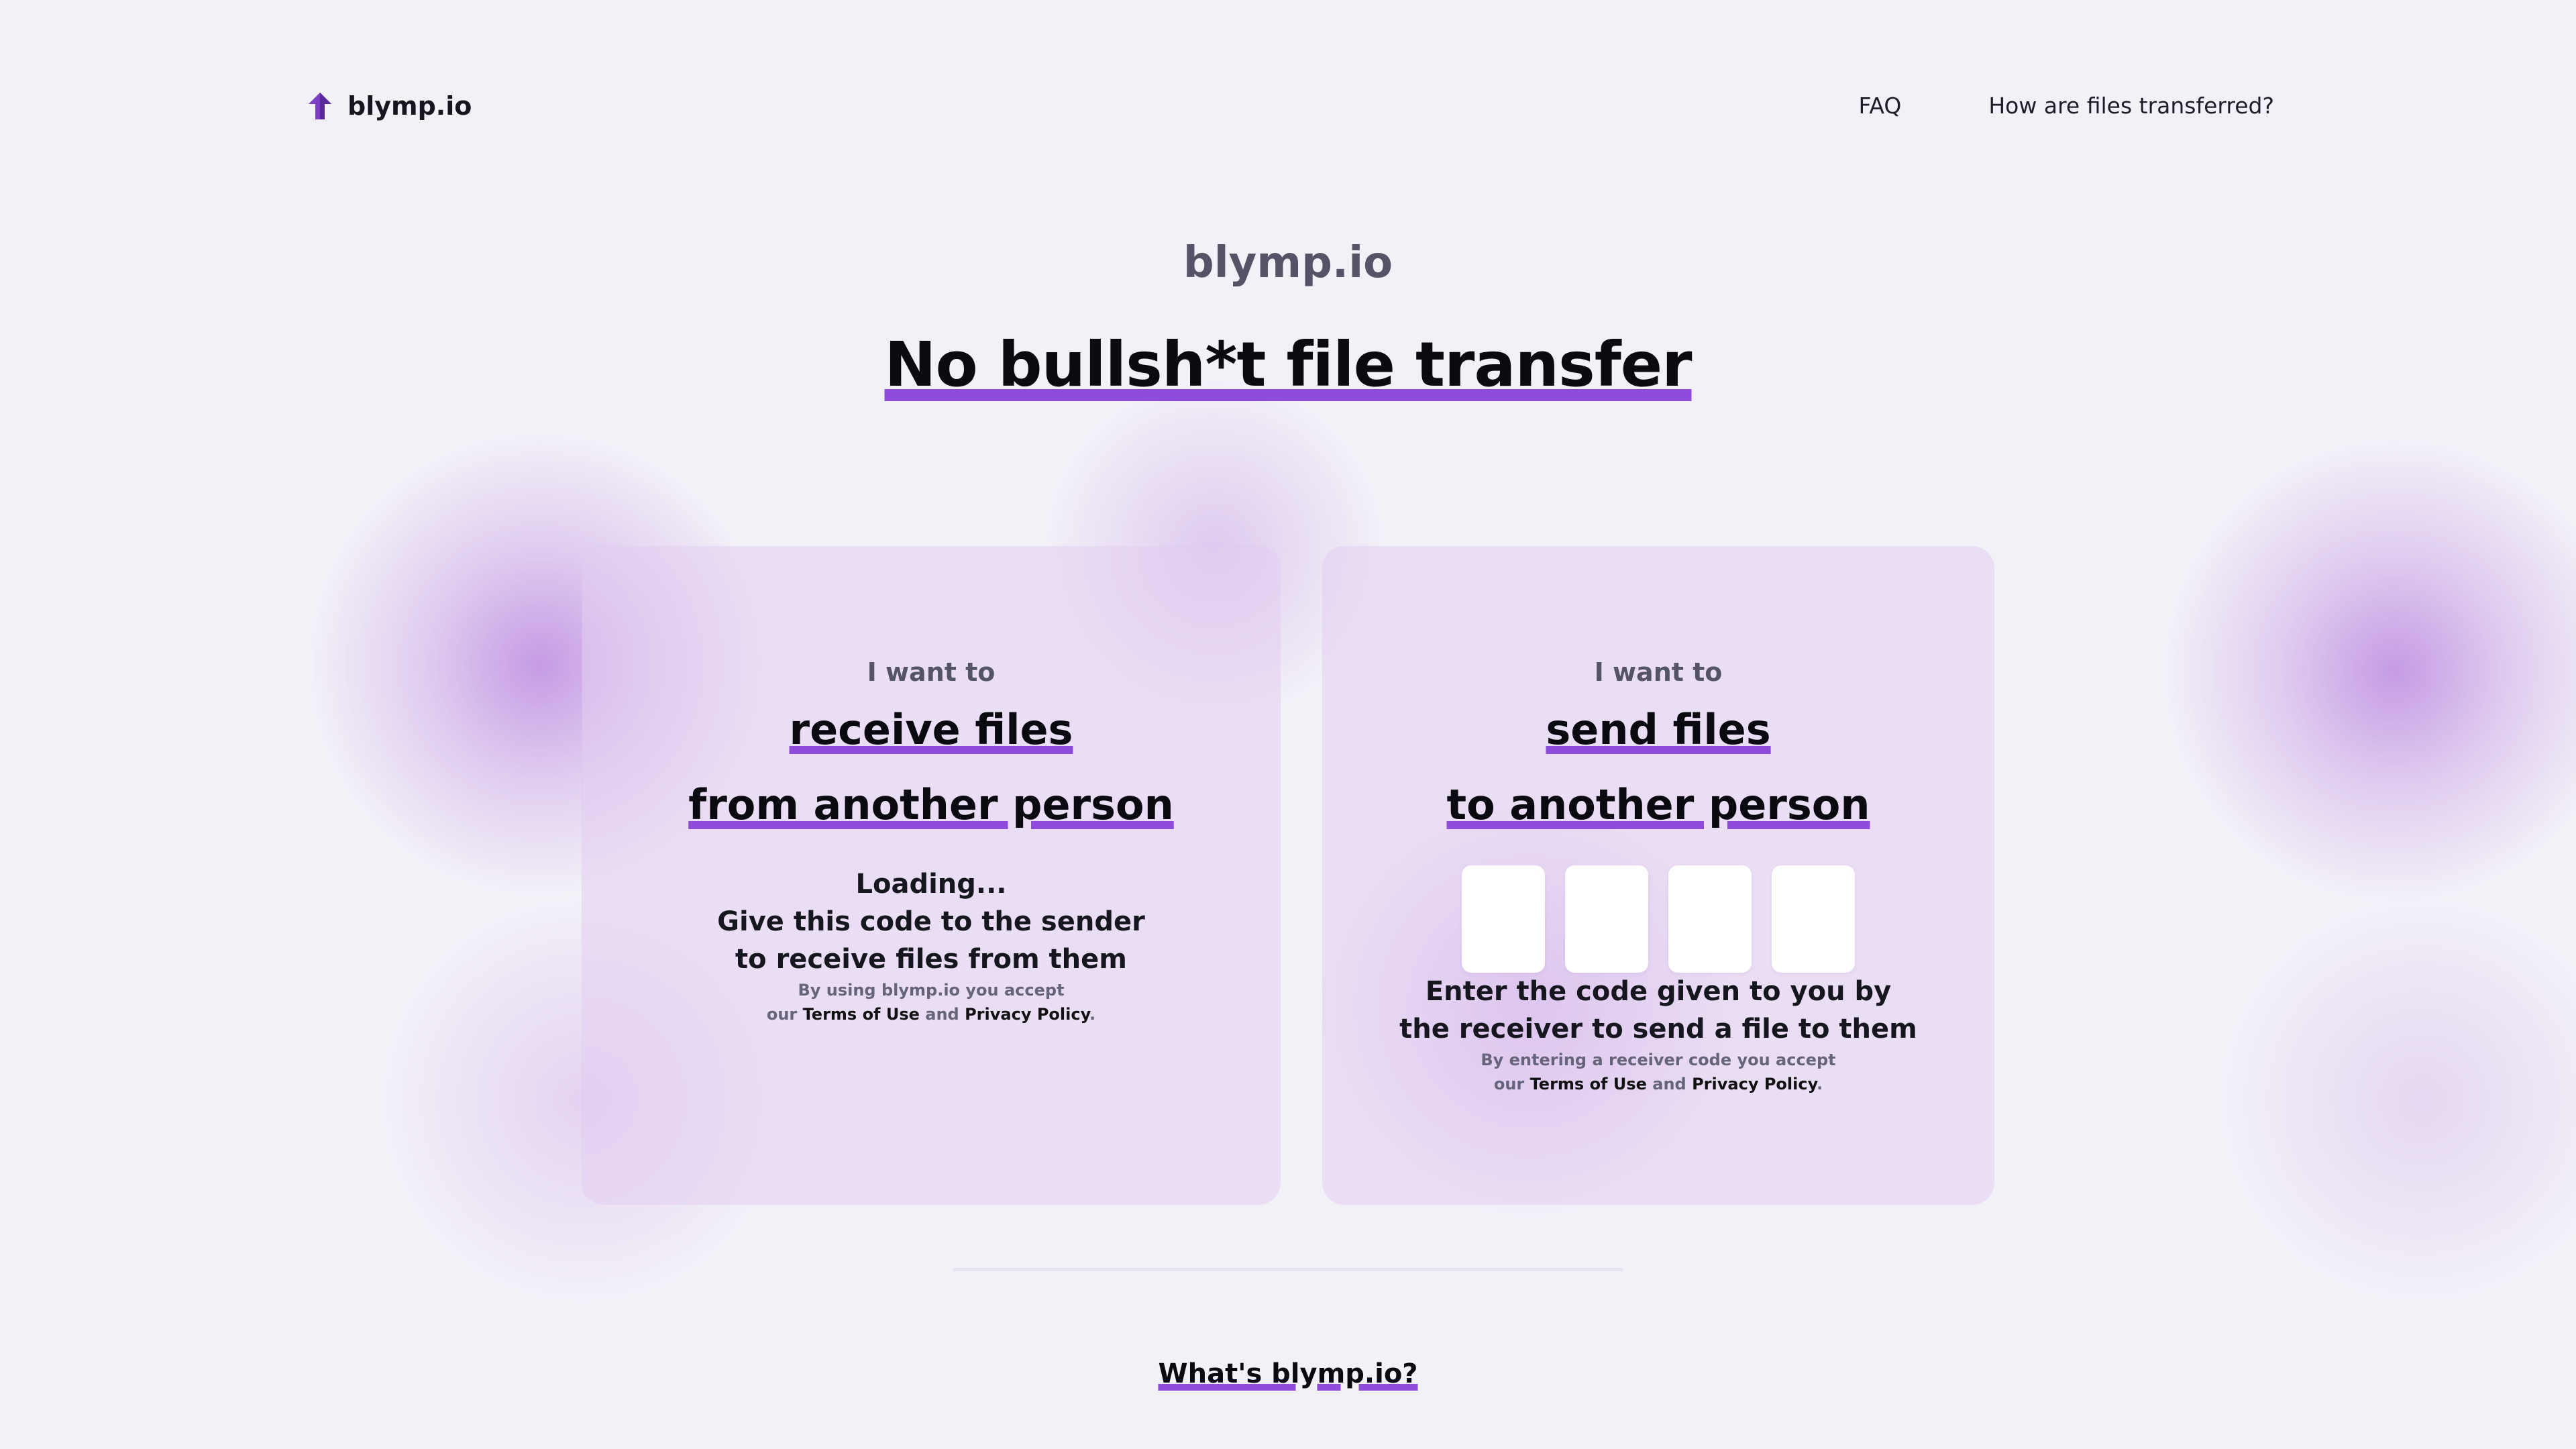 The height and width of the screenshot is (1449, 2576). Describe the element at coordinates (1658, 1029) in the screenshot. I see `send-help-line2: the receiver to send a file to them` at that location.